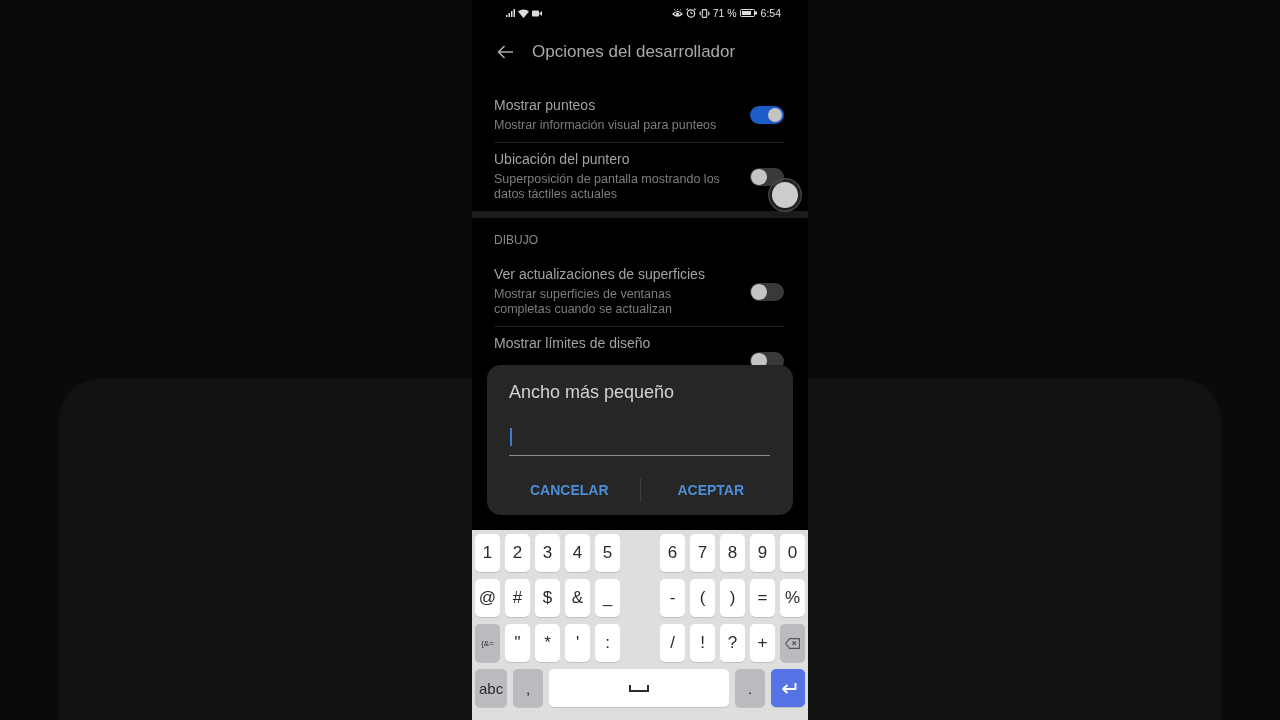  What do you see at coordinates (505, 52) in the screenshot?
I see `back-arrow-icon` at bounding box center [505, 52].